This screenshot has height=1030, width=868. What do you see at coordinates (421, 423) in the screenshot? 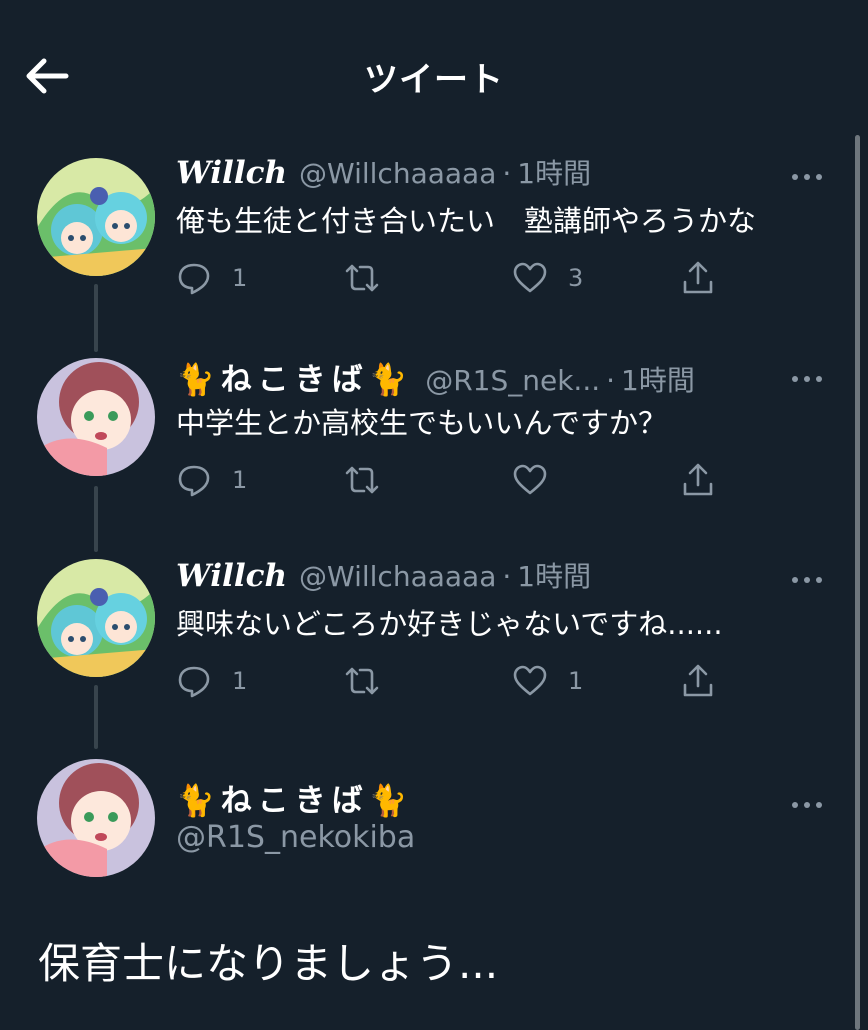
I see `tweet-text: 中学生とか高校生でもいいんですか？` at bounding box center [421, 423].